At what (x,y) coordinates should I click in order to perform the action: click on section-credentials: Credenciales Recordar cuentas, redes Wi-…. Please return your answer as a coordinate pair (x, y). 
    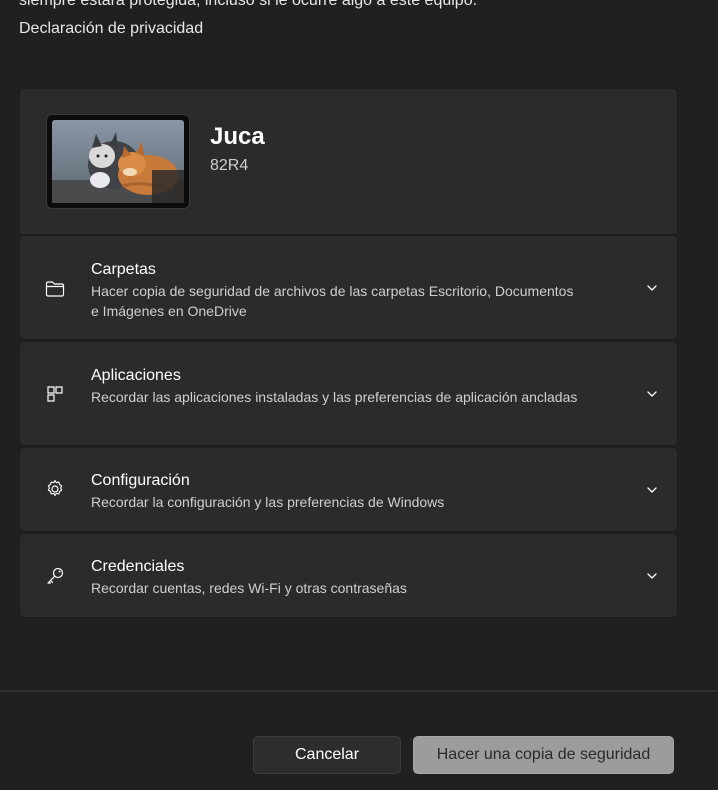
    Looking at the image, I should click on (348, 575).